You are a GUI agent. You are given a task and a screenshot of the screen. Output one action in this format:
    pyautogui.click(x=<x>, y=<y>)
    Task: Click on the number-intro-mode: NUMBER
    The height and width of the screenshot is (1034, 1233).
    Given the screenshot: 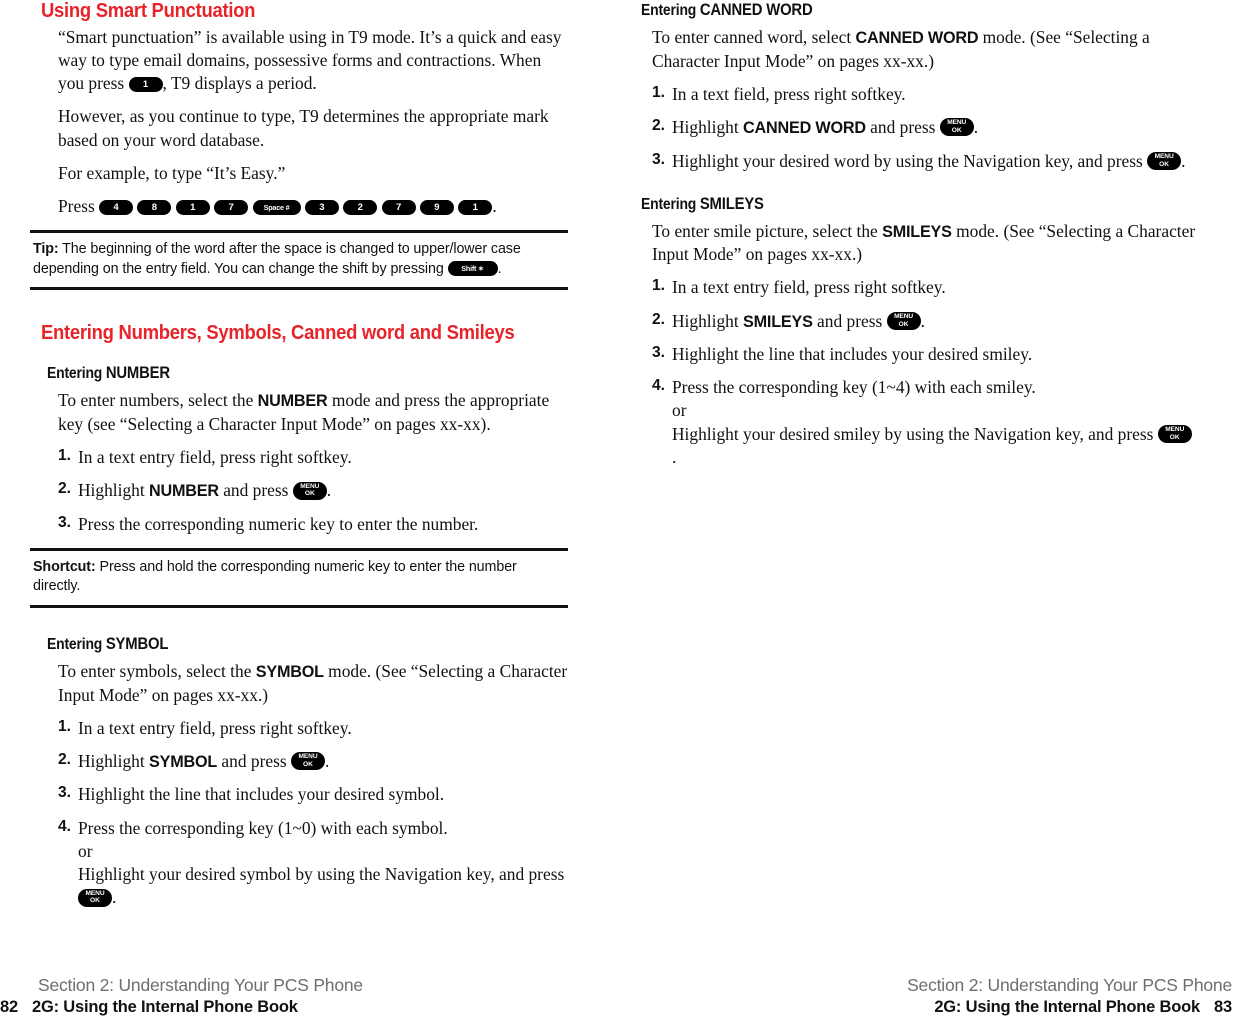 What is the action you would take?
    pyautogui.click(x=292, y=401)
    